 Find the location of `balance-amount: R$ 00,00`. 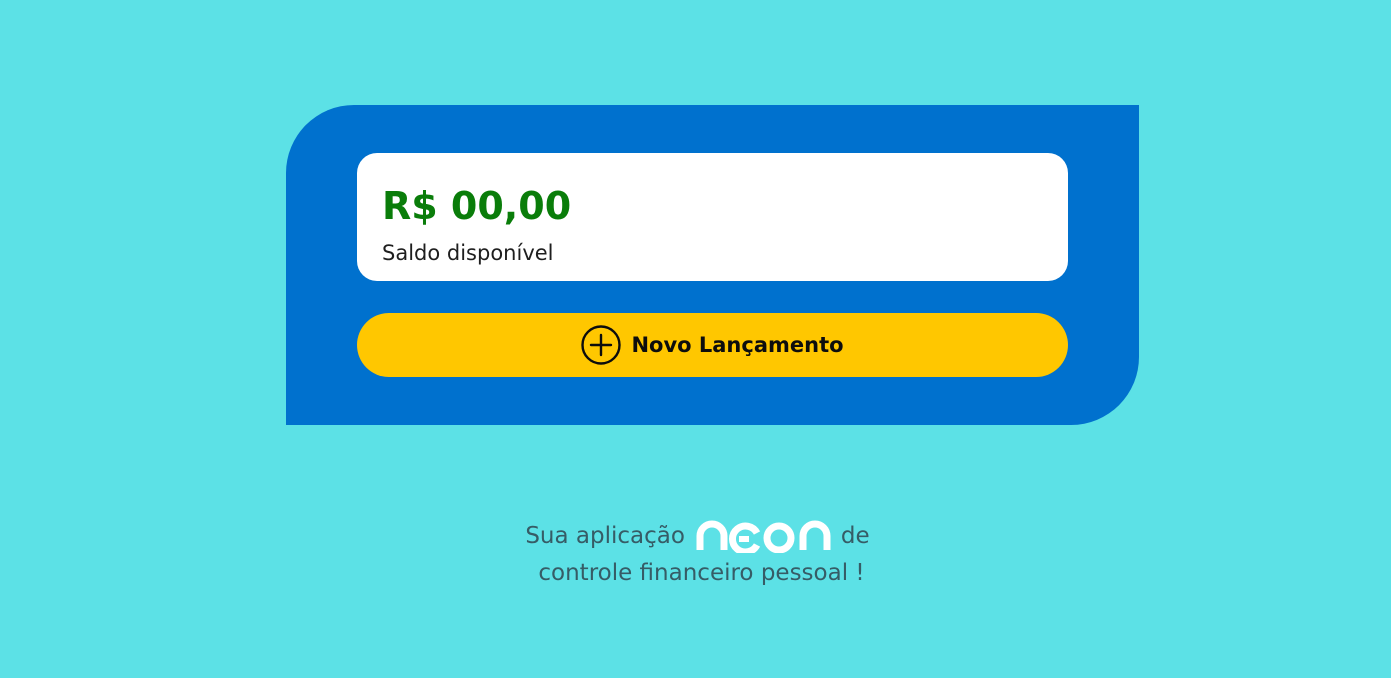

balance-amount: R$ 00,00 is located at coordinates (477, 206).